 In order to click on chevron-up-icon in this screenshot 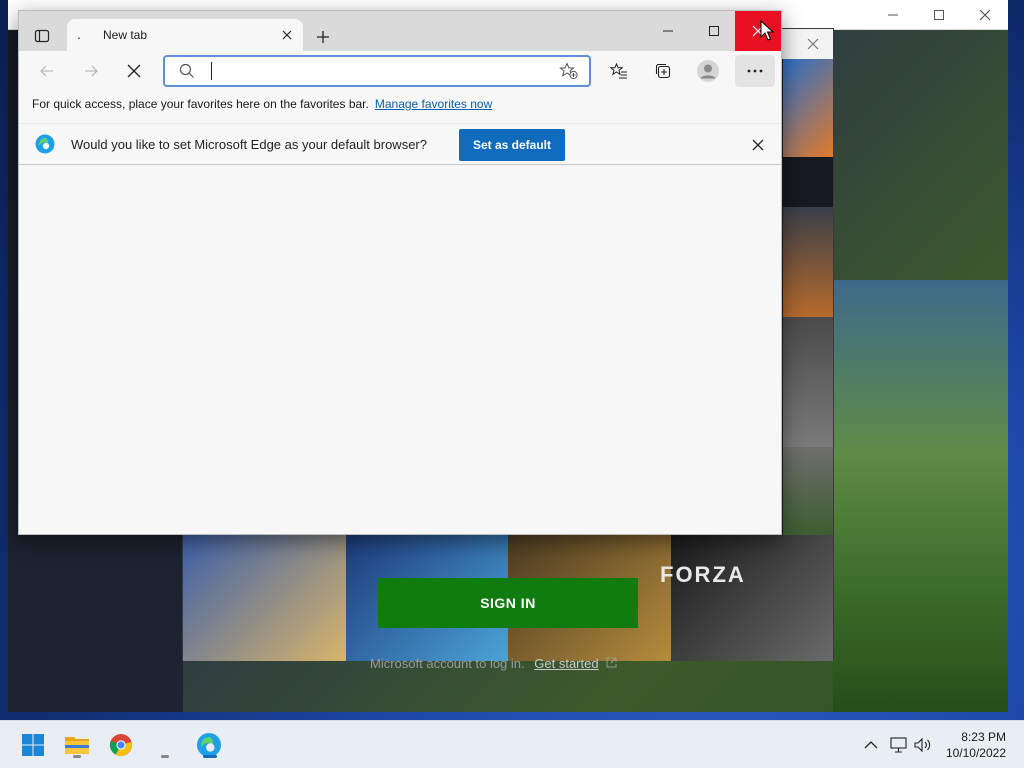, I will do `click(871, 745)`.